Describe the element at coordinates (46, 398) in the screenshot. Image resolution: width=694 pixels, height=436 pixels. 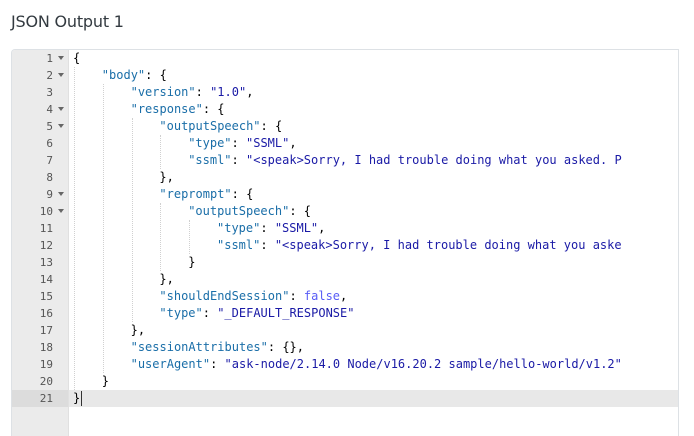
I see `line-number: 21` at that location.